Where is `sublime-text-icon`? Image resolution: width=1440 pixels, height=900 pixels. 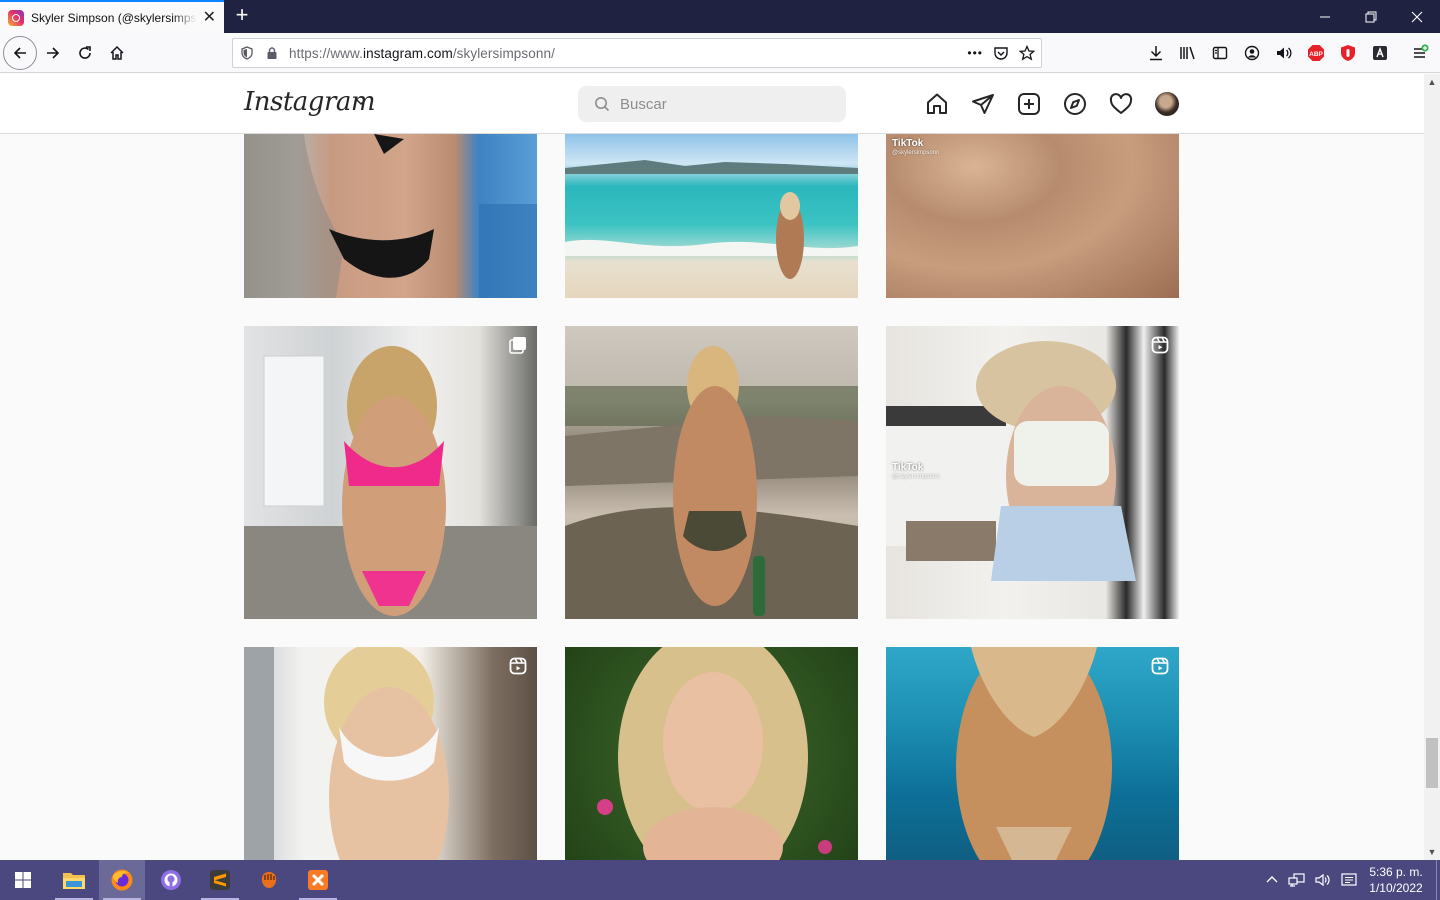
sublime-text-icon is located at coordinates (220, 880).